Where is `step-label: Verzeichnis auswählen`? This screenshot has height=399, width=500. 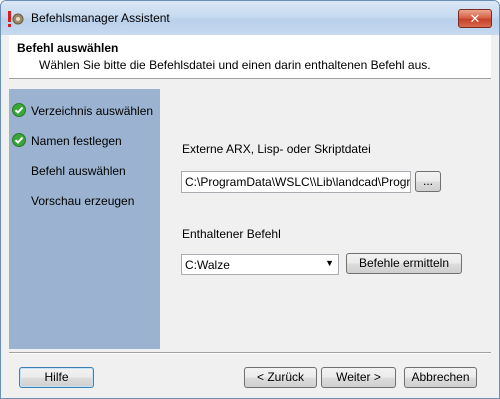
step-label: Verzeichnis auswählen is located at coordinates (92, 111).